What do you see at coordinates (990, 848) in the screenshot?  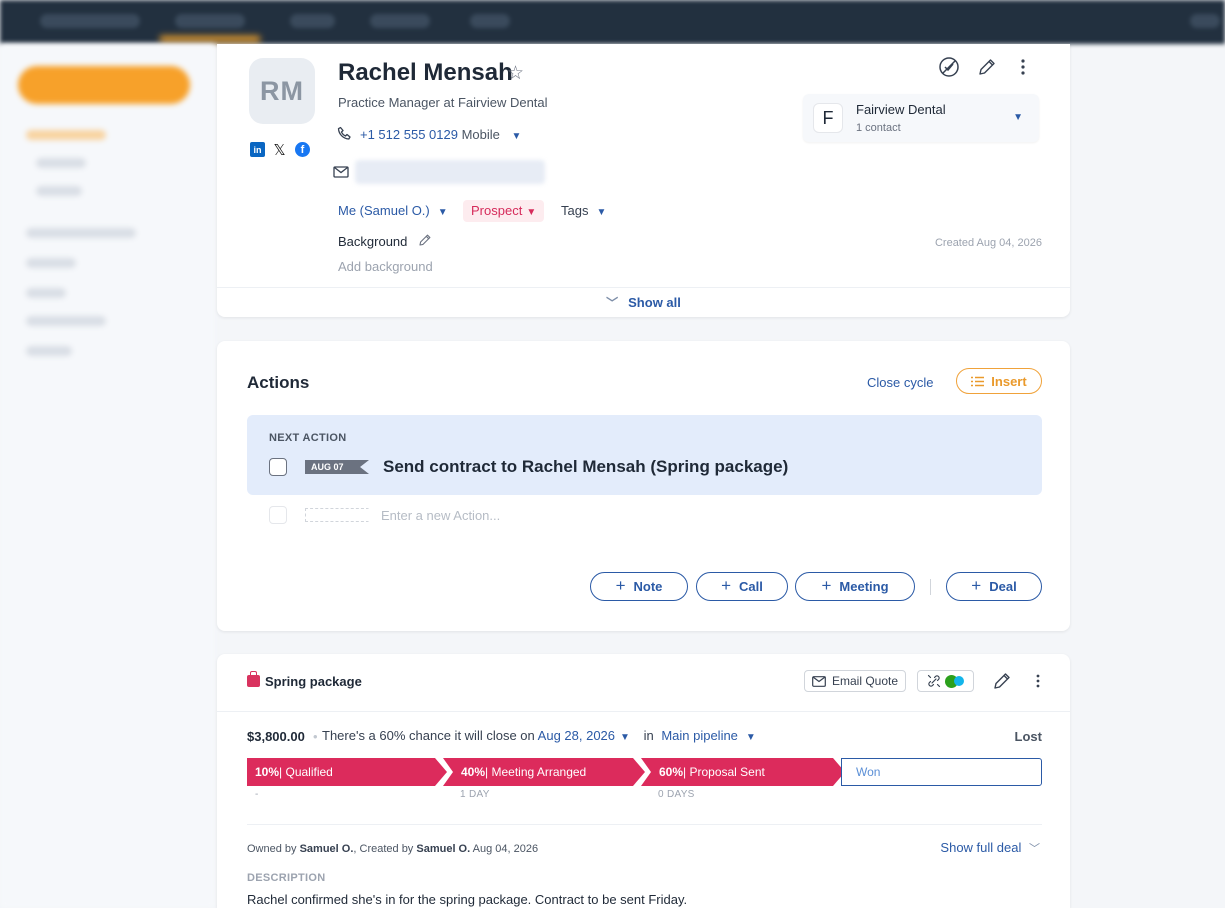 I see `show-full-deal-link: Show full deal ﹀` at bounding box center [990, 848].